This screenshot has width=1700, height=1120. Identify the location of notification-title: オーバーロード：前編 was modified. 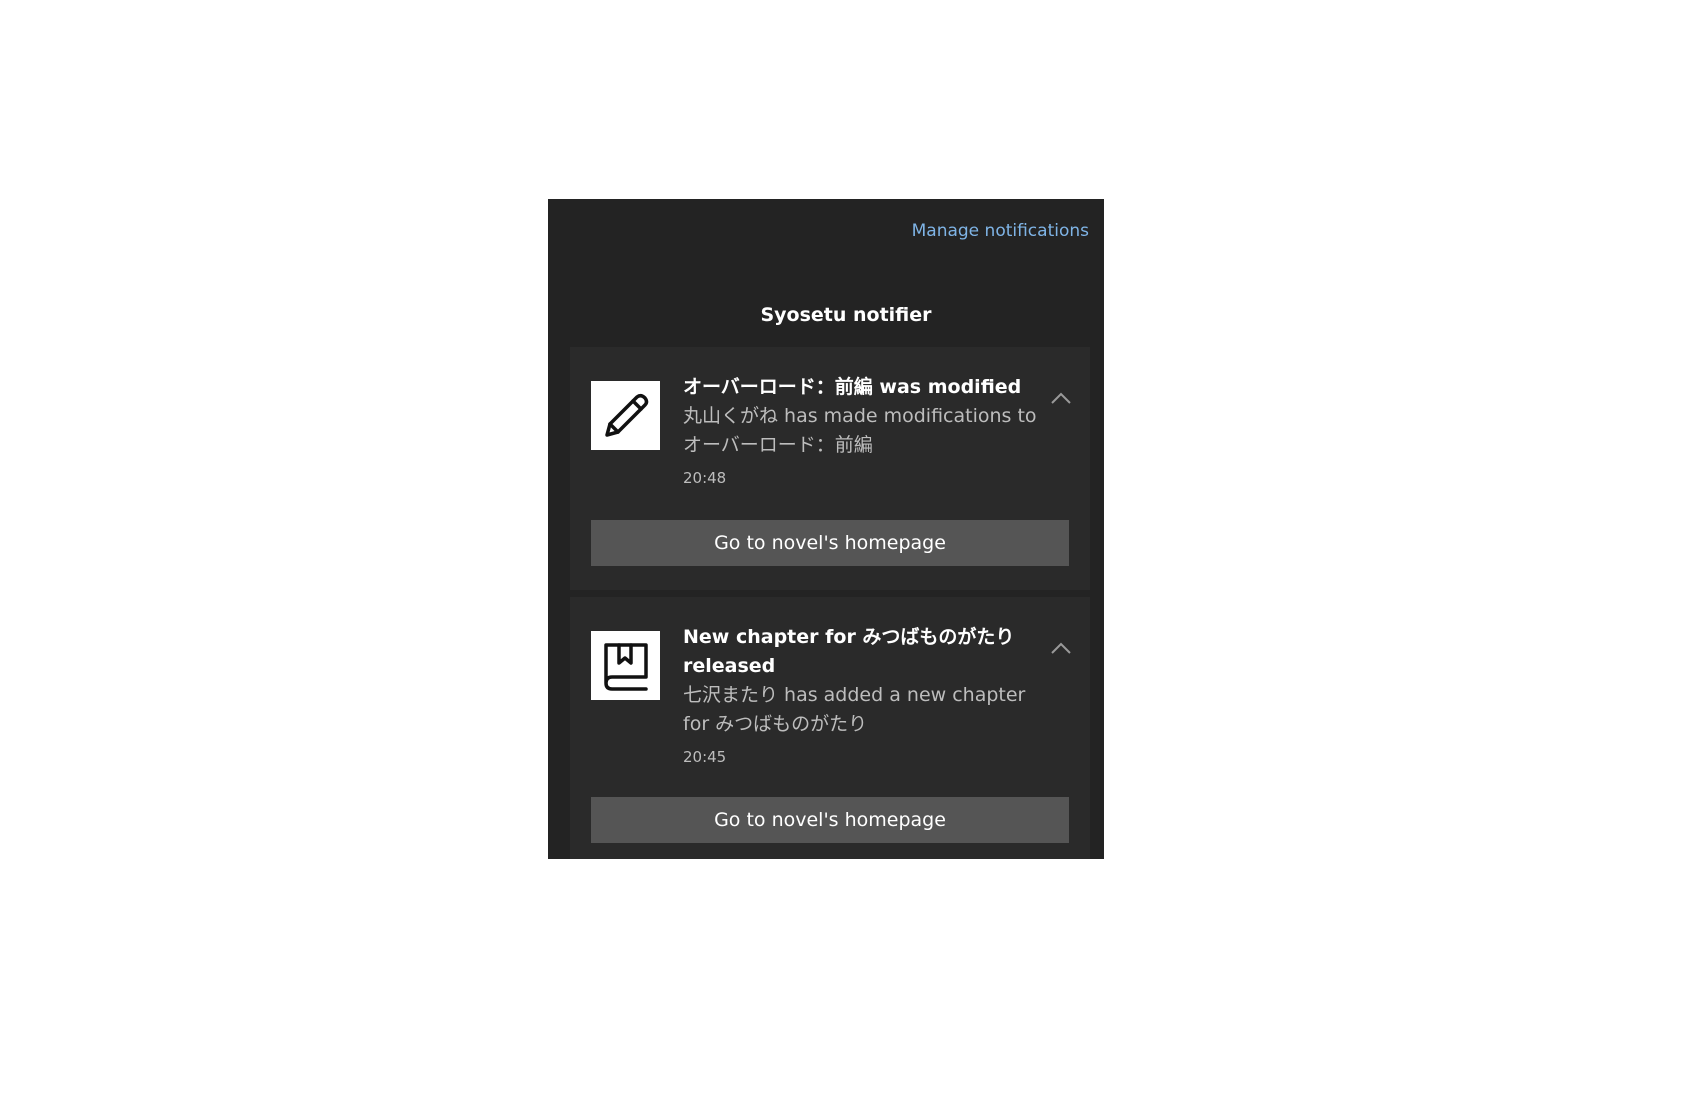
(852, 387).